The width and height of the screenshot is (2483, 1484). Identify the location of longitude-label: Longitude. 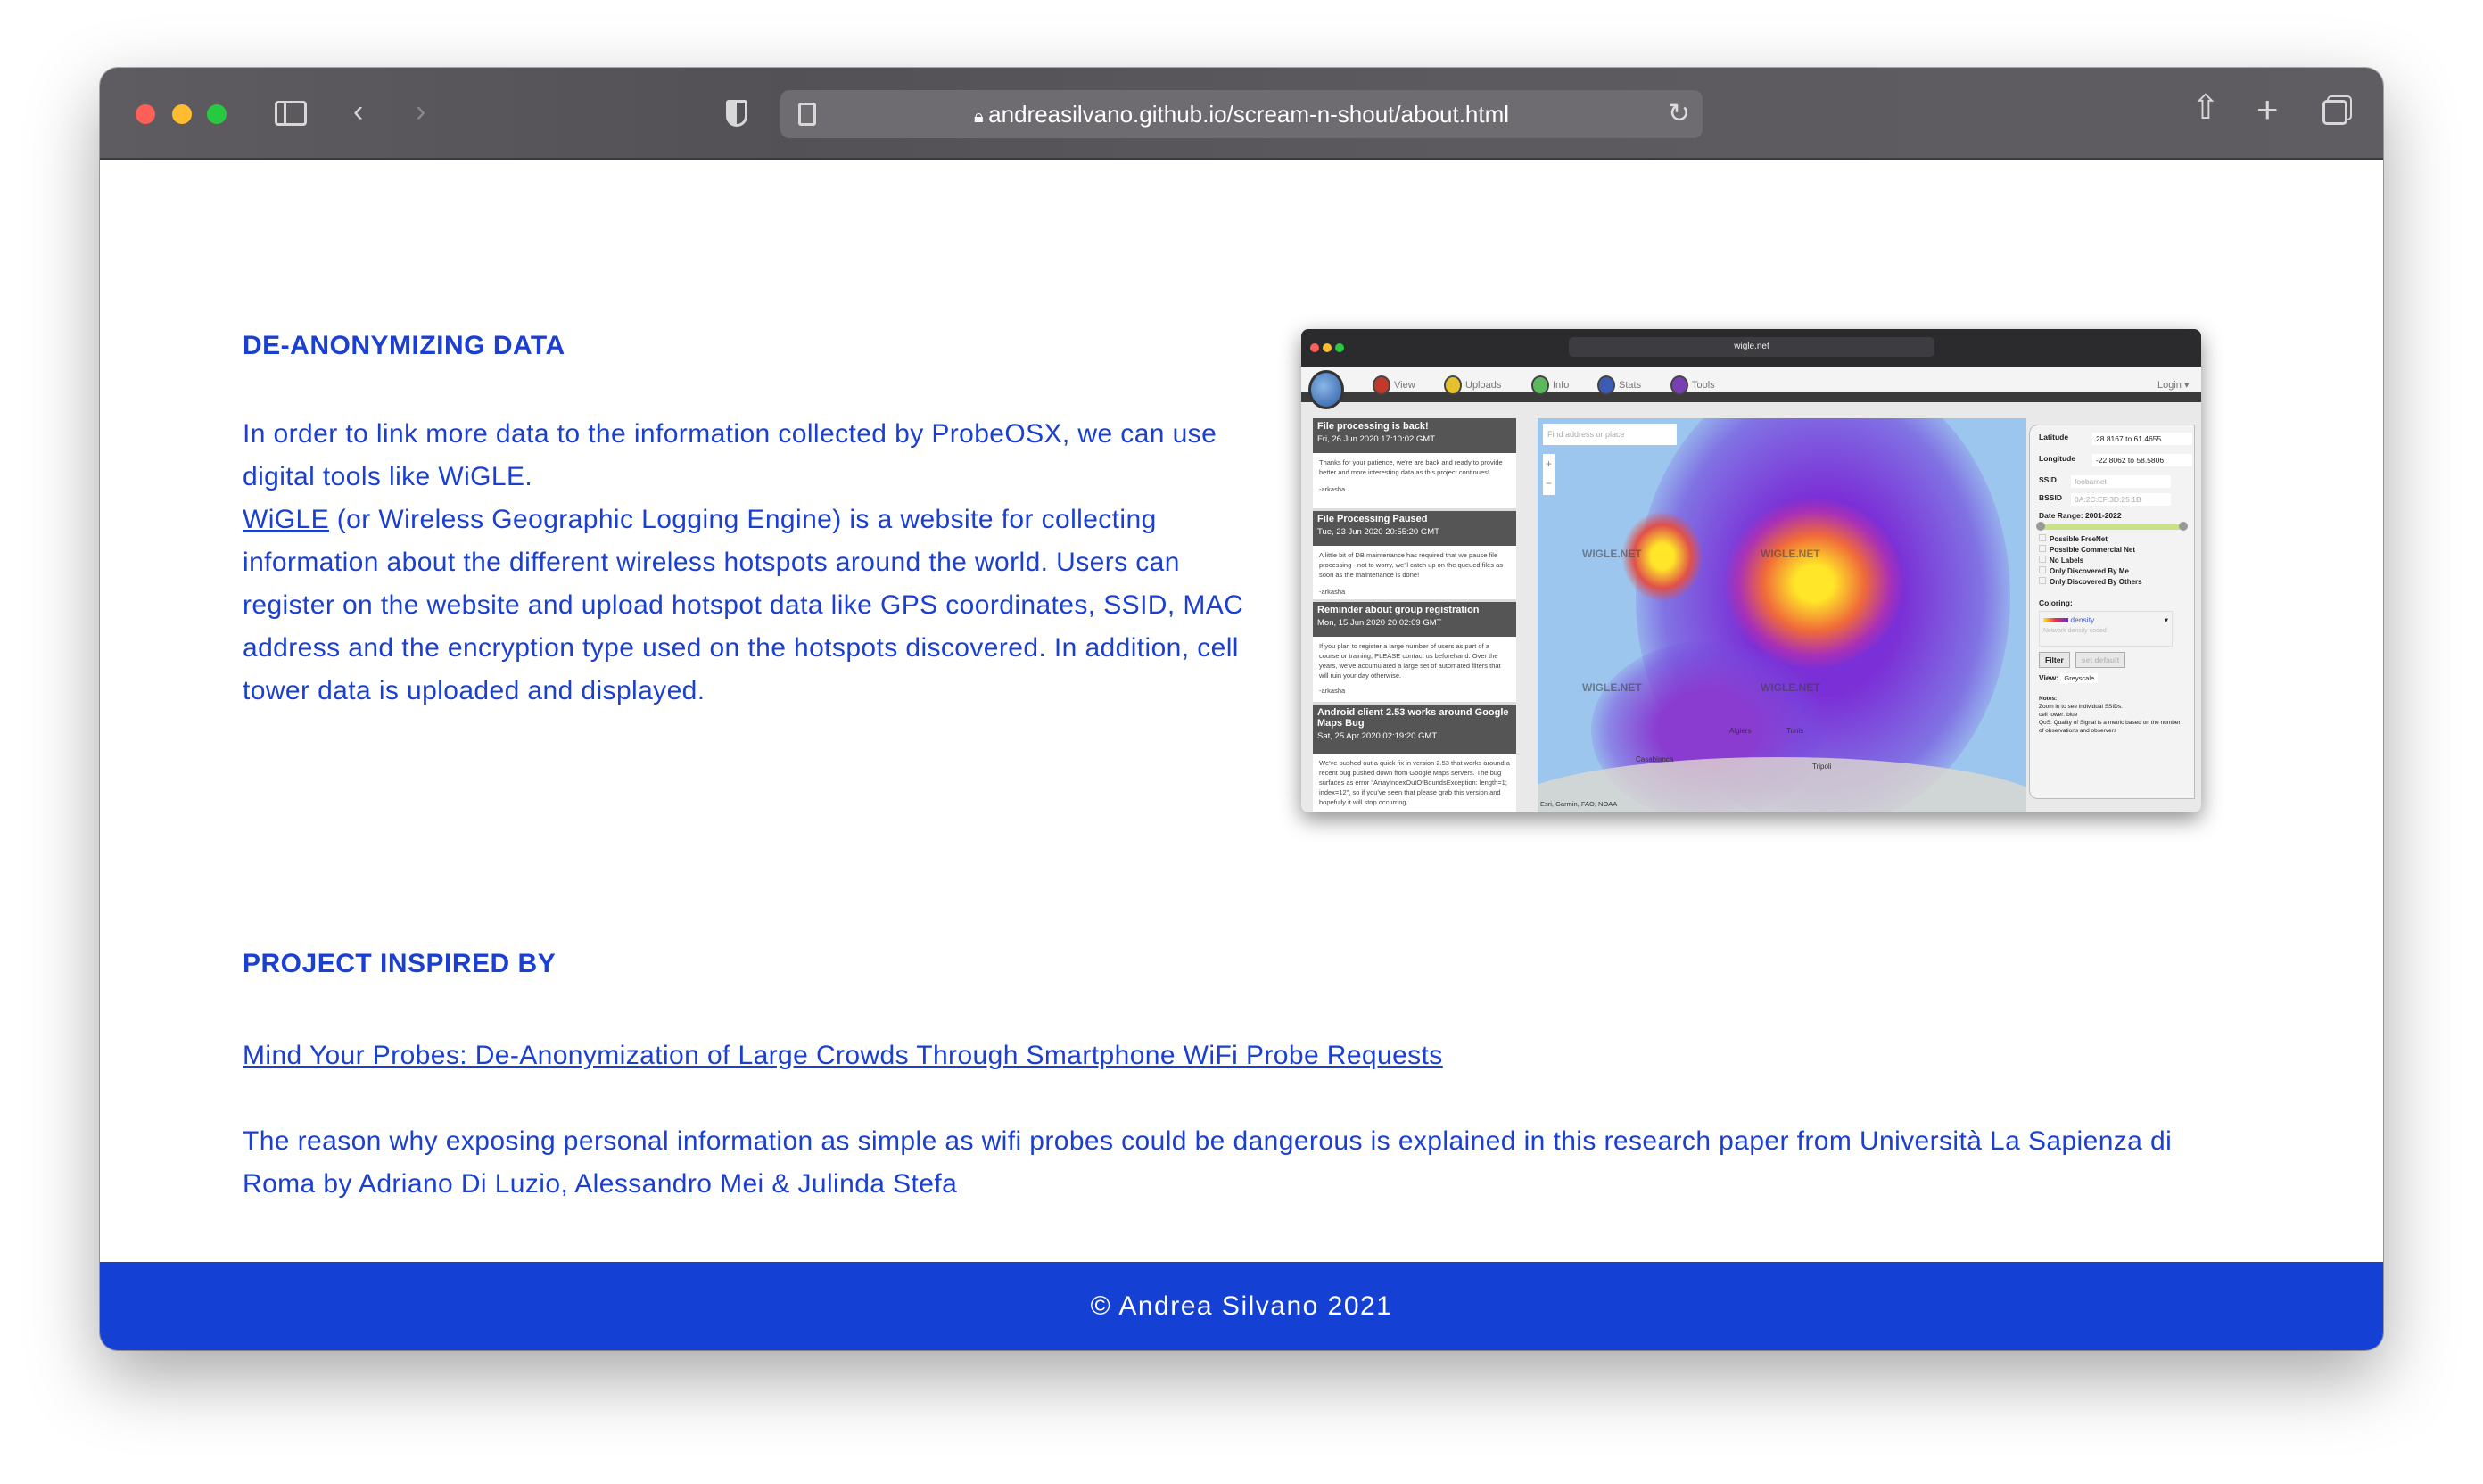
(2057, 459).